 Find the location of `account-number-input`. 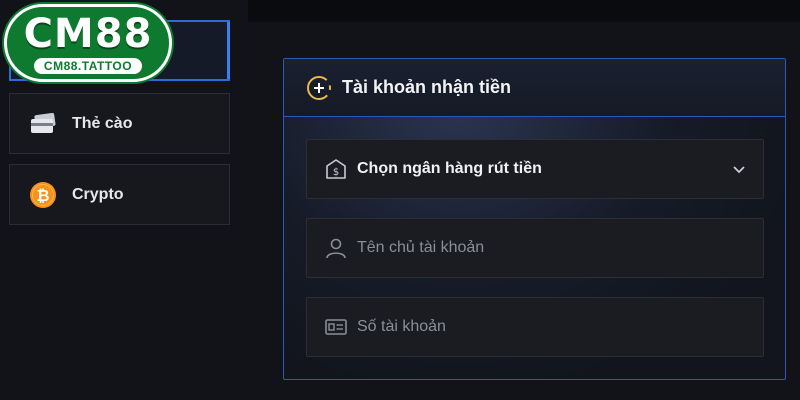

account-number-input is located at coordinates (560, 327).